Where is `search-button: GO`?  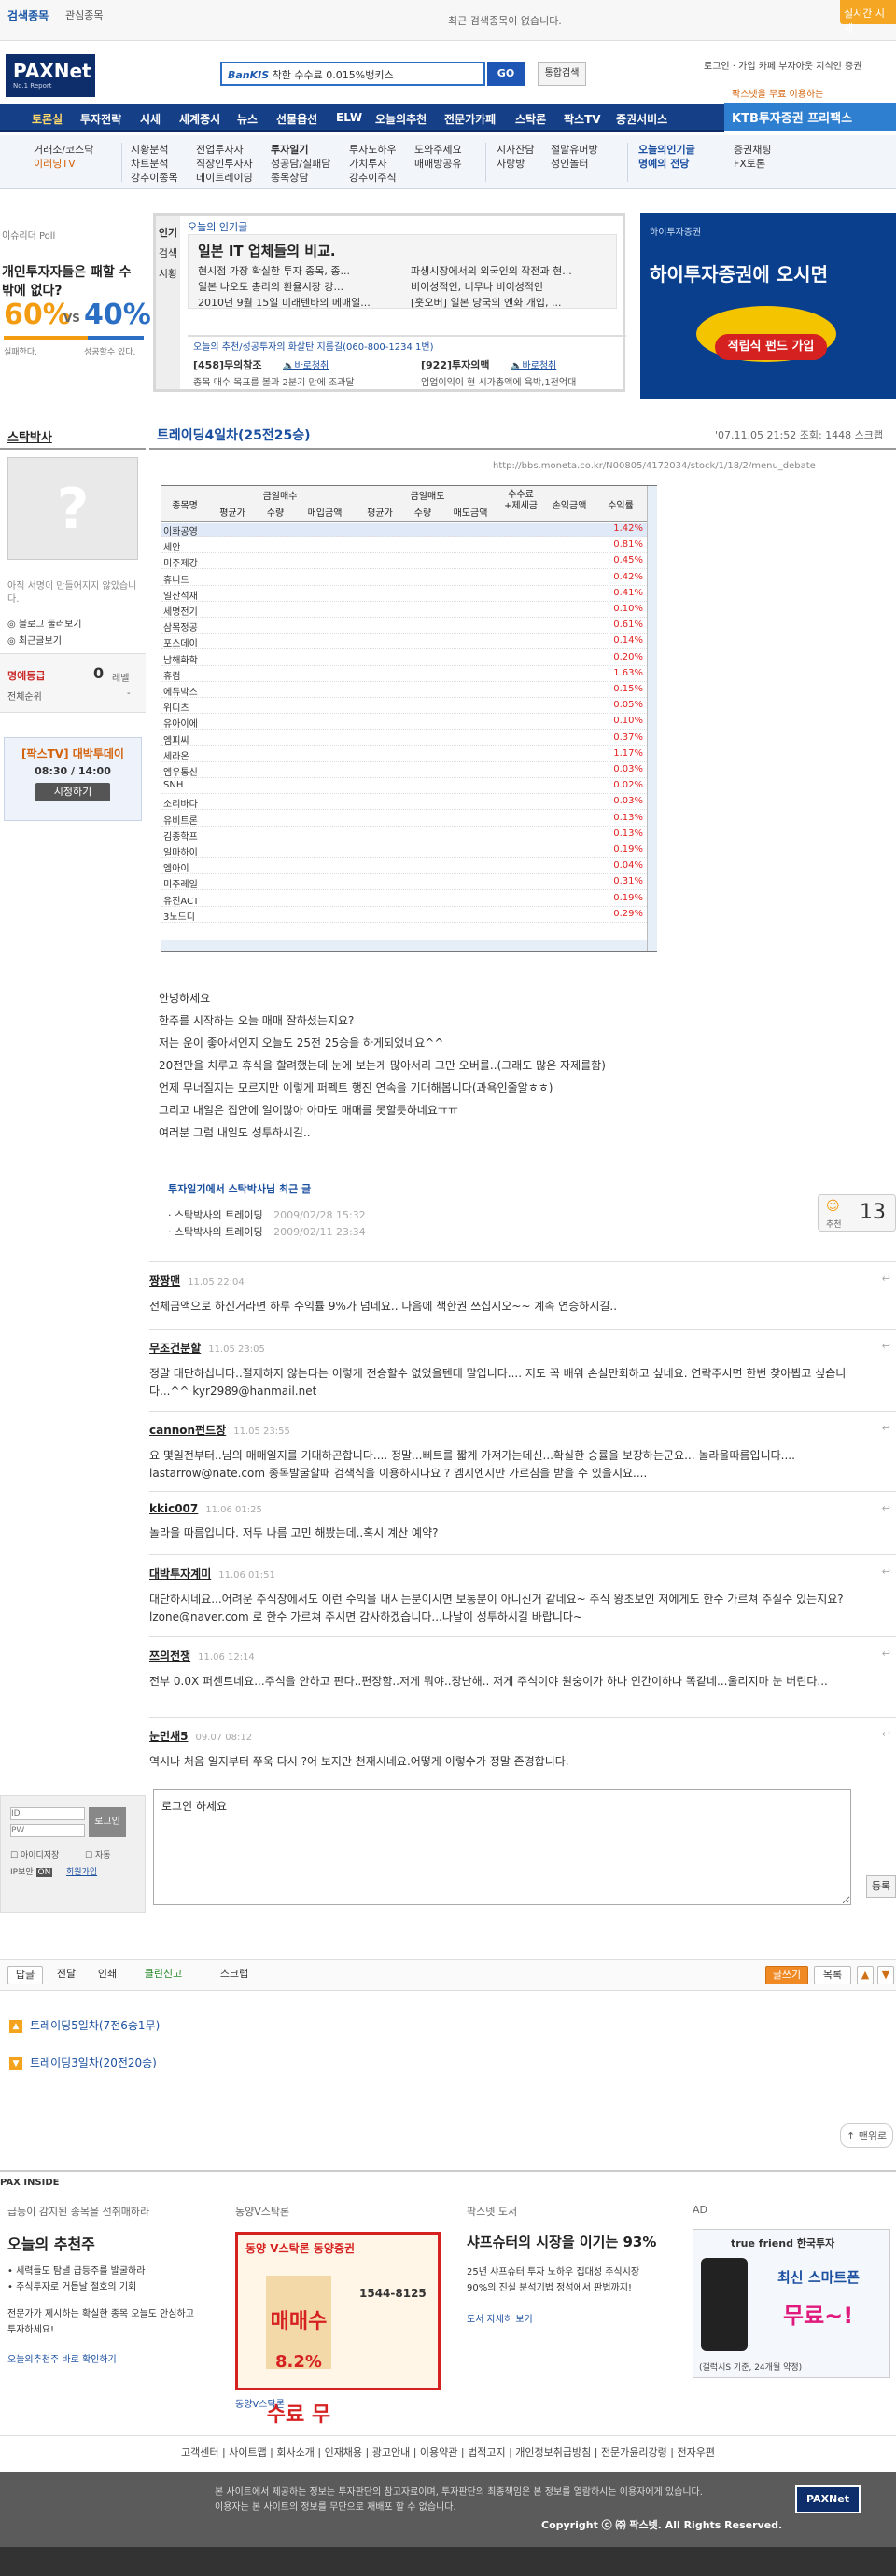
search-button: GO is located at coordinates (506, 74).